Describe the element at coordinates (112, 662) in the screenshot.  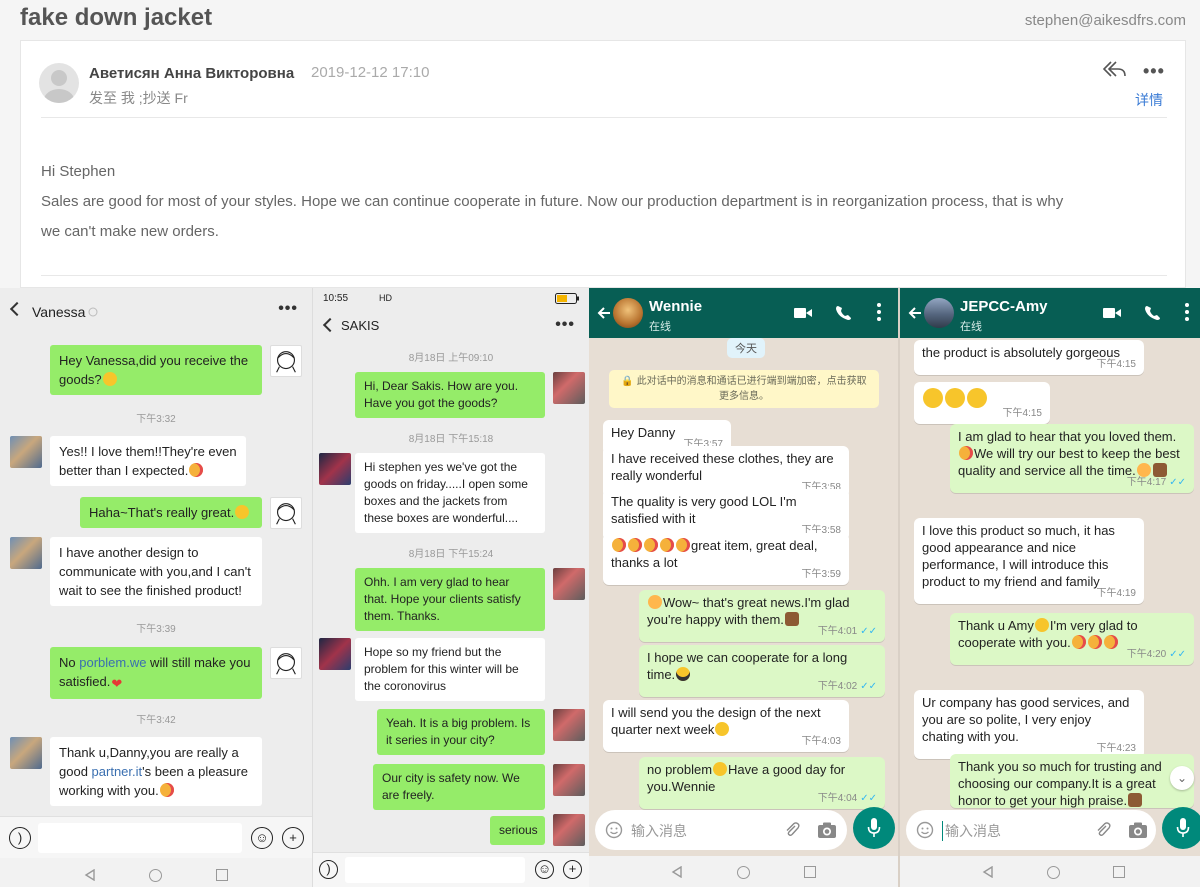
I see `message-link: porblem.we` at that location.